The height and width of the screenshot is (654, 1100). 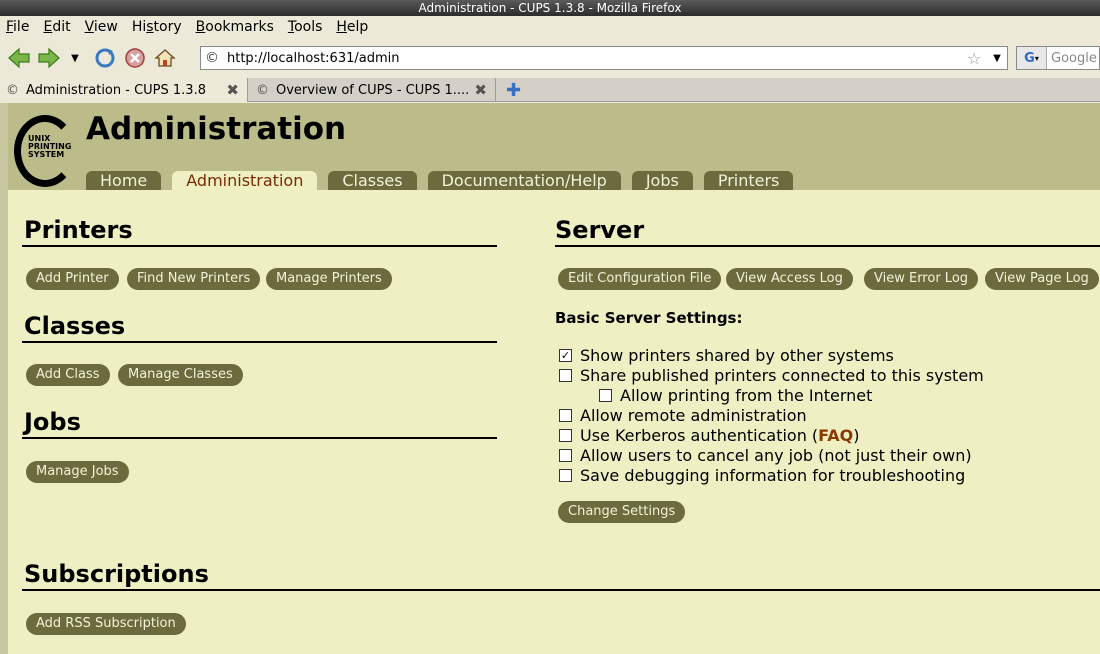 I want to click on setting-label: Use Kerberos authentication (, so click(x=699, y=435).